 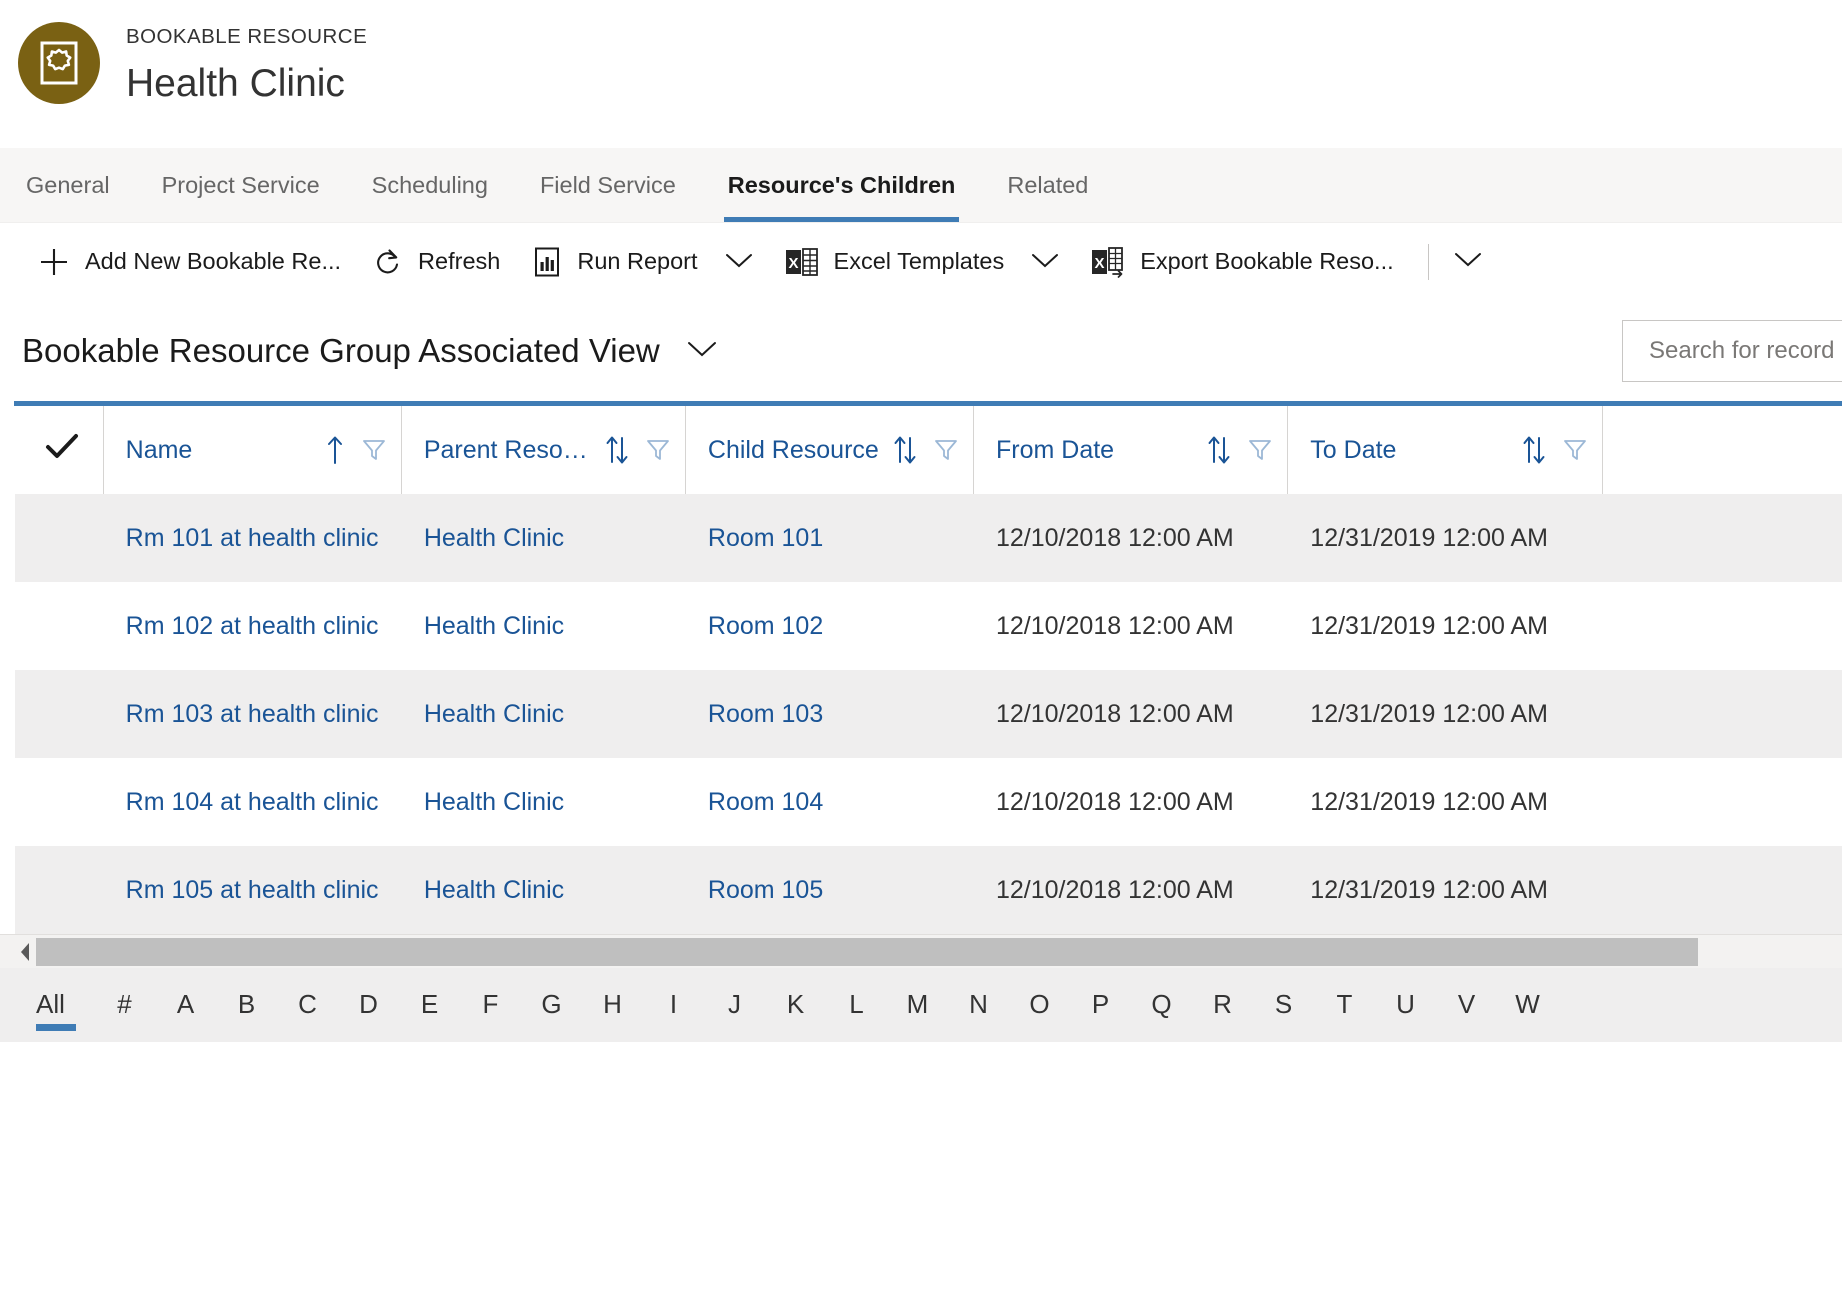 What do you see at coordinates (307, 1005) in the screenshot?
I see `alpha-item-c: C` at bounding box center [307, 1005].